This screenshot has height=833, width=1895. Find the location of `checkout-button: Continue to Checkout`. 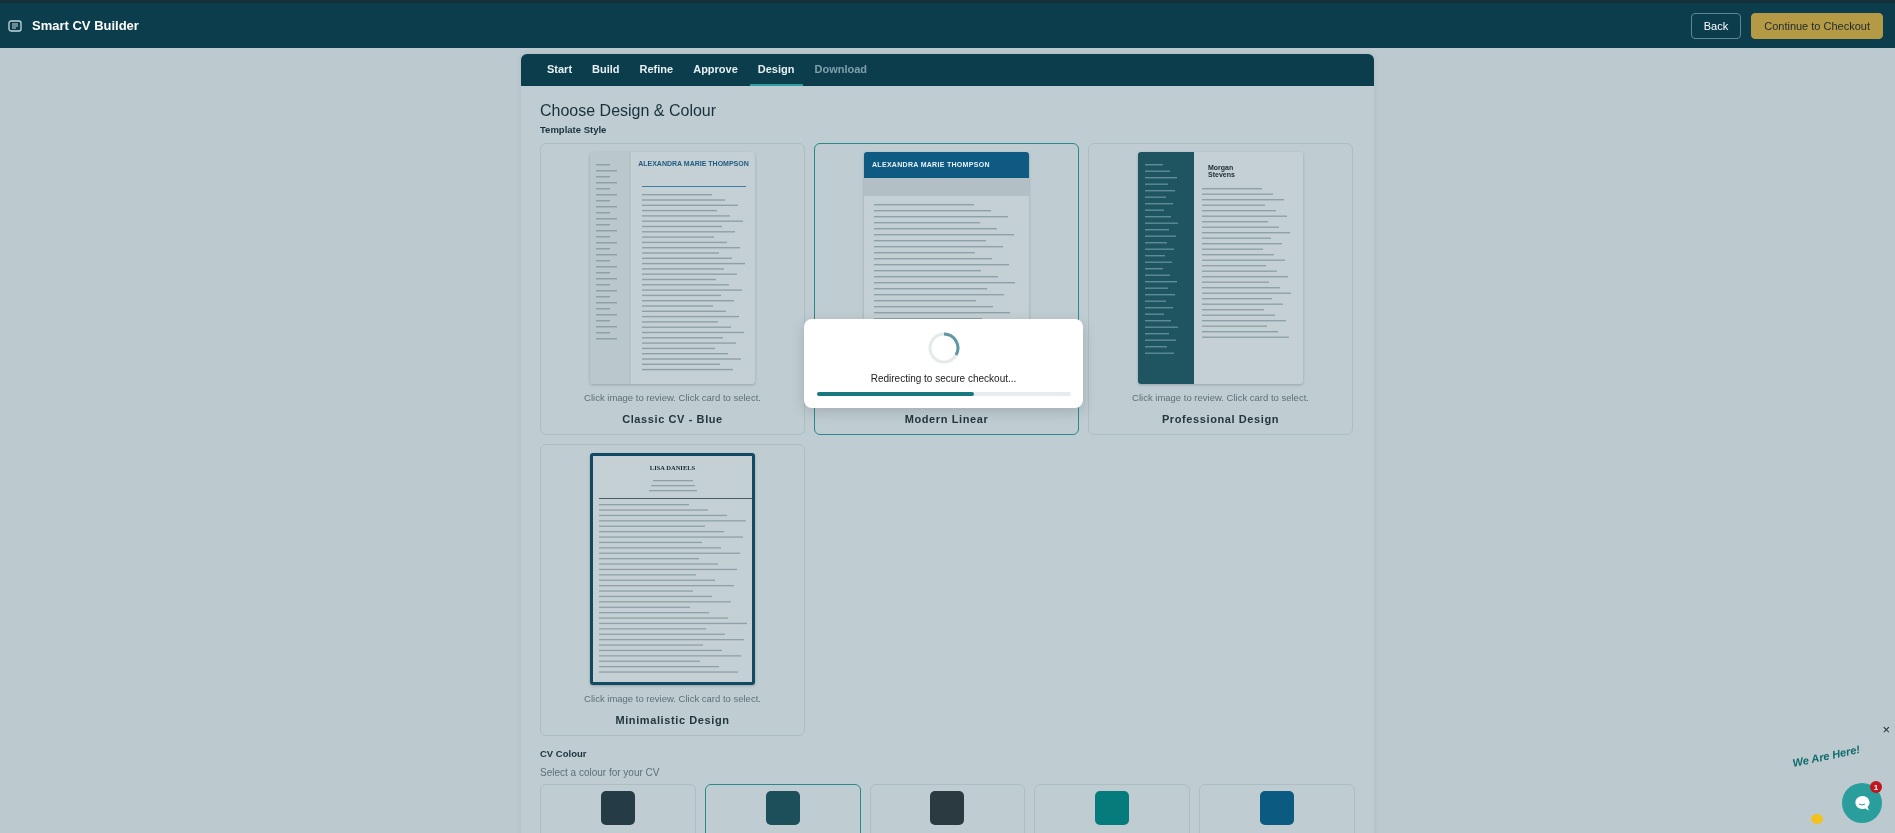

checkout-button: Continue to Checkout is located at coordinates (1817, 25).